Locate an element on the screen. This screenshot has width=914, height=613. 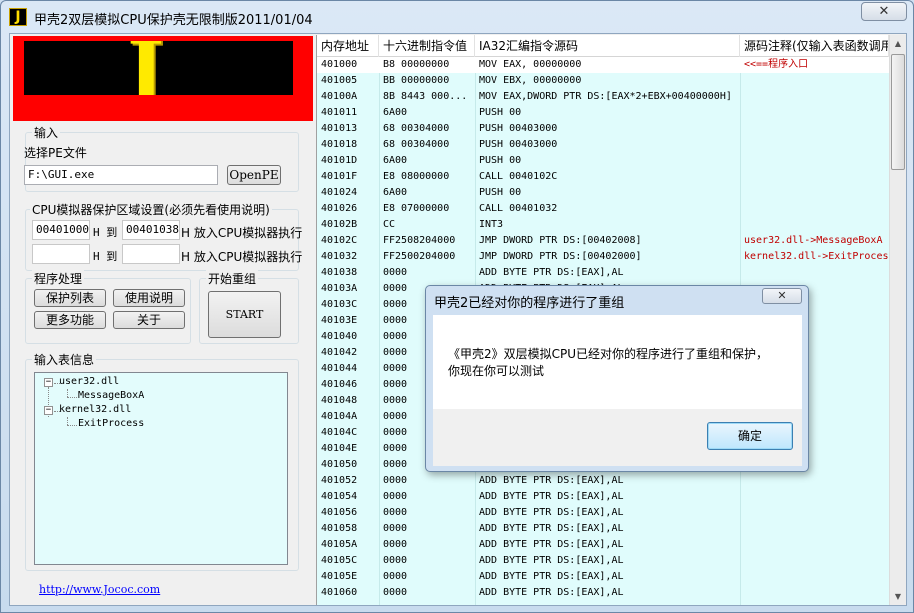
import-info-title: 输入表信息 is located at coordinates (64, 359).